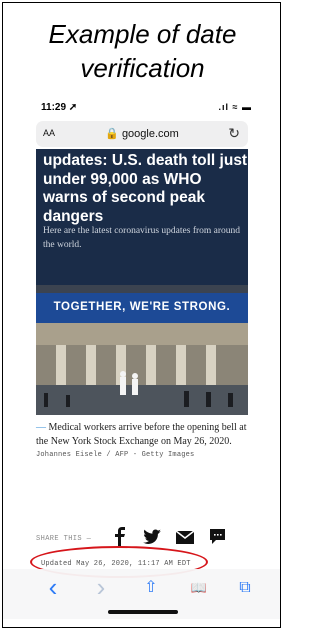  Describe the element at coordinates (142, 350) in the screenshot. I see `article-photo: TOGETHER, WE'RE STRONG.` at that location.